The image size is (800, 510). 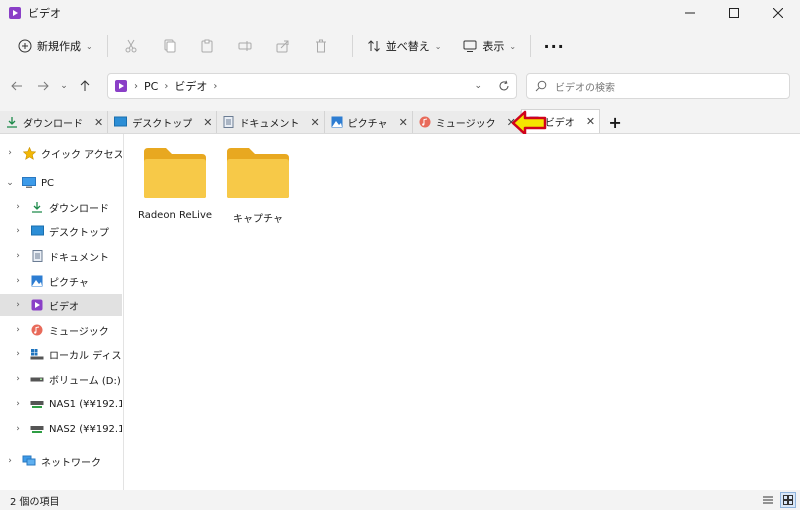 I want to click on grid-view-icon, so click(x=788, y=500).